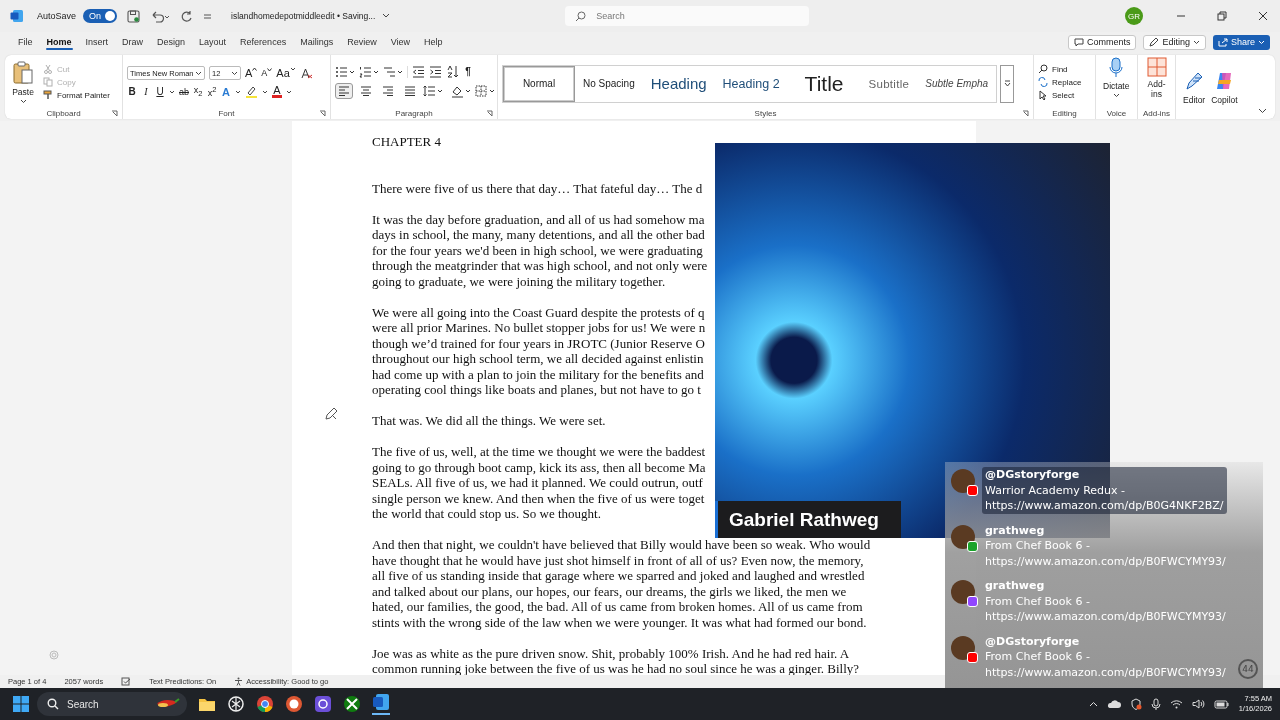 This screenshot has width=1280, height=720. I want to click on clipboard-button: Format Painter, so click(76, 95).